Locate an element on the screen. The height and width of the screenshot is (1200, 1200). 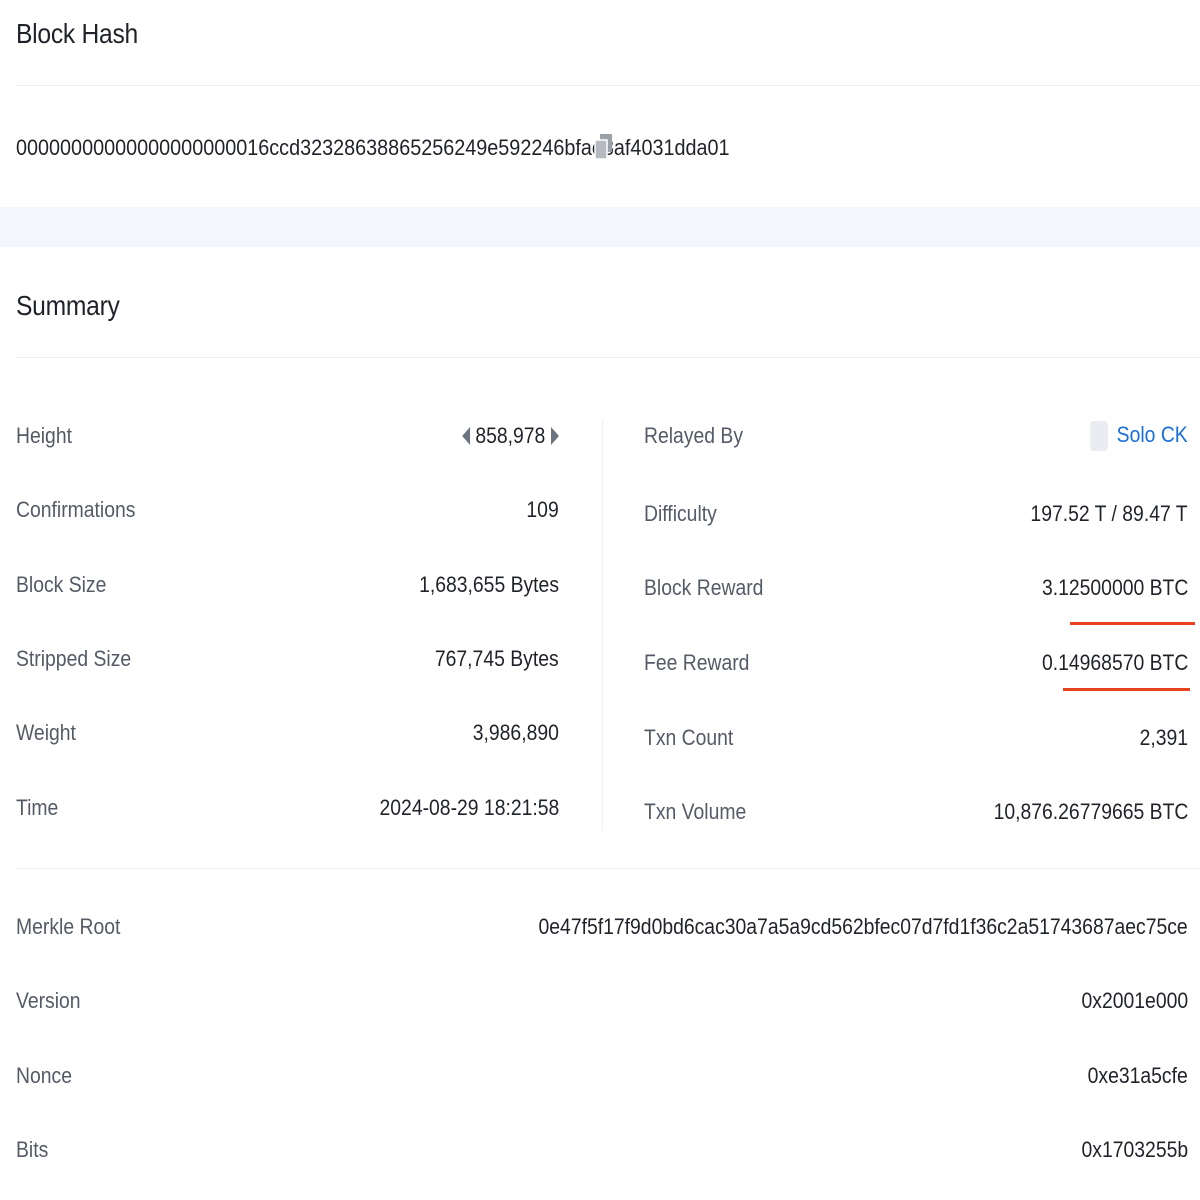
label-block-size: Block Size is located at coordinates (61, 584).